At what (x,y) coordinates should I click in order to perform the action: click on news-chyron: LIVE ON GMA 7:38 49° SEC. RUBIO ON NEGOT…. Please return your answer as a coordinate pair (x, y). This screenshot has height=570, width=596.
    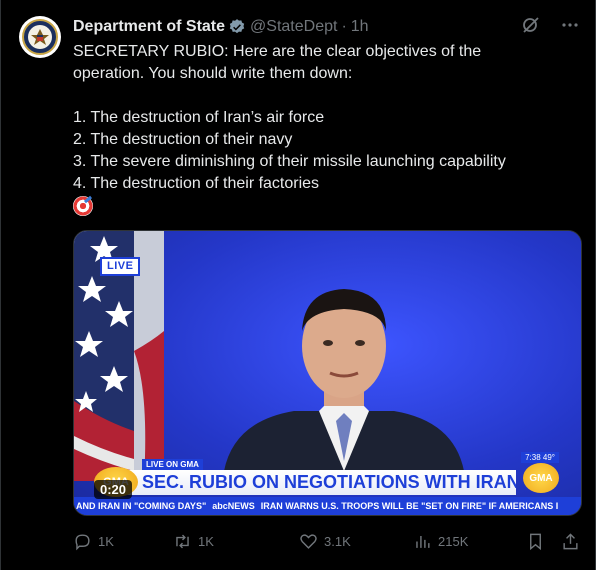
    Looking at the image, I should click on (327, 483).